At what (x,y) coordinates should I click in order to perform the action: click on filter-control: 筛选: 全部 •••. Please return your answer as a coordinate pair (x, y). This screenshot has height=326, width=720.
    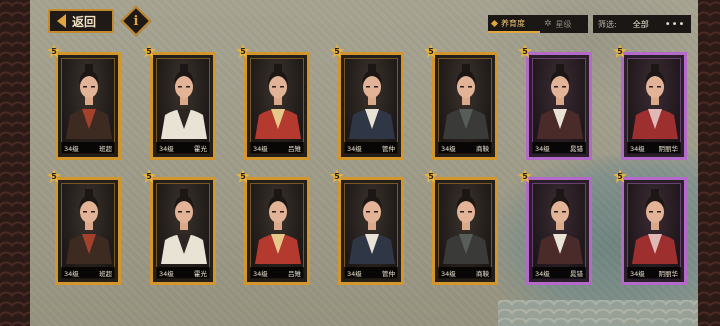
    Looking at the image, I should click on (642, 24).